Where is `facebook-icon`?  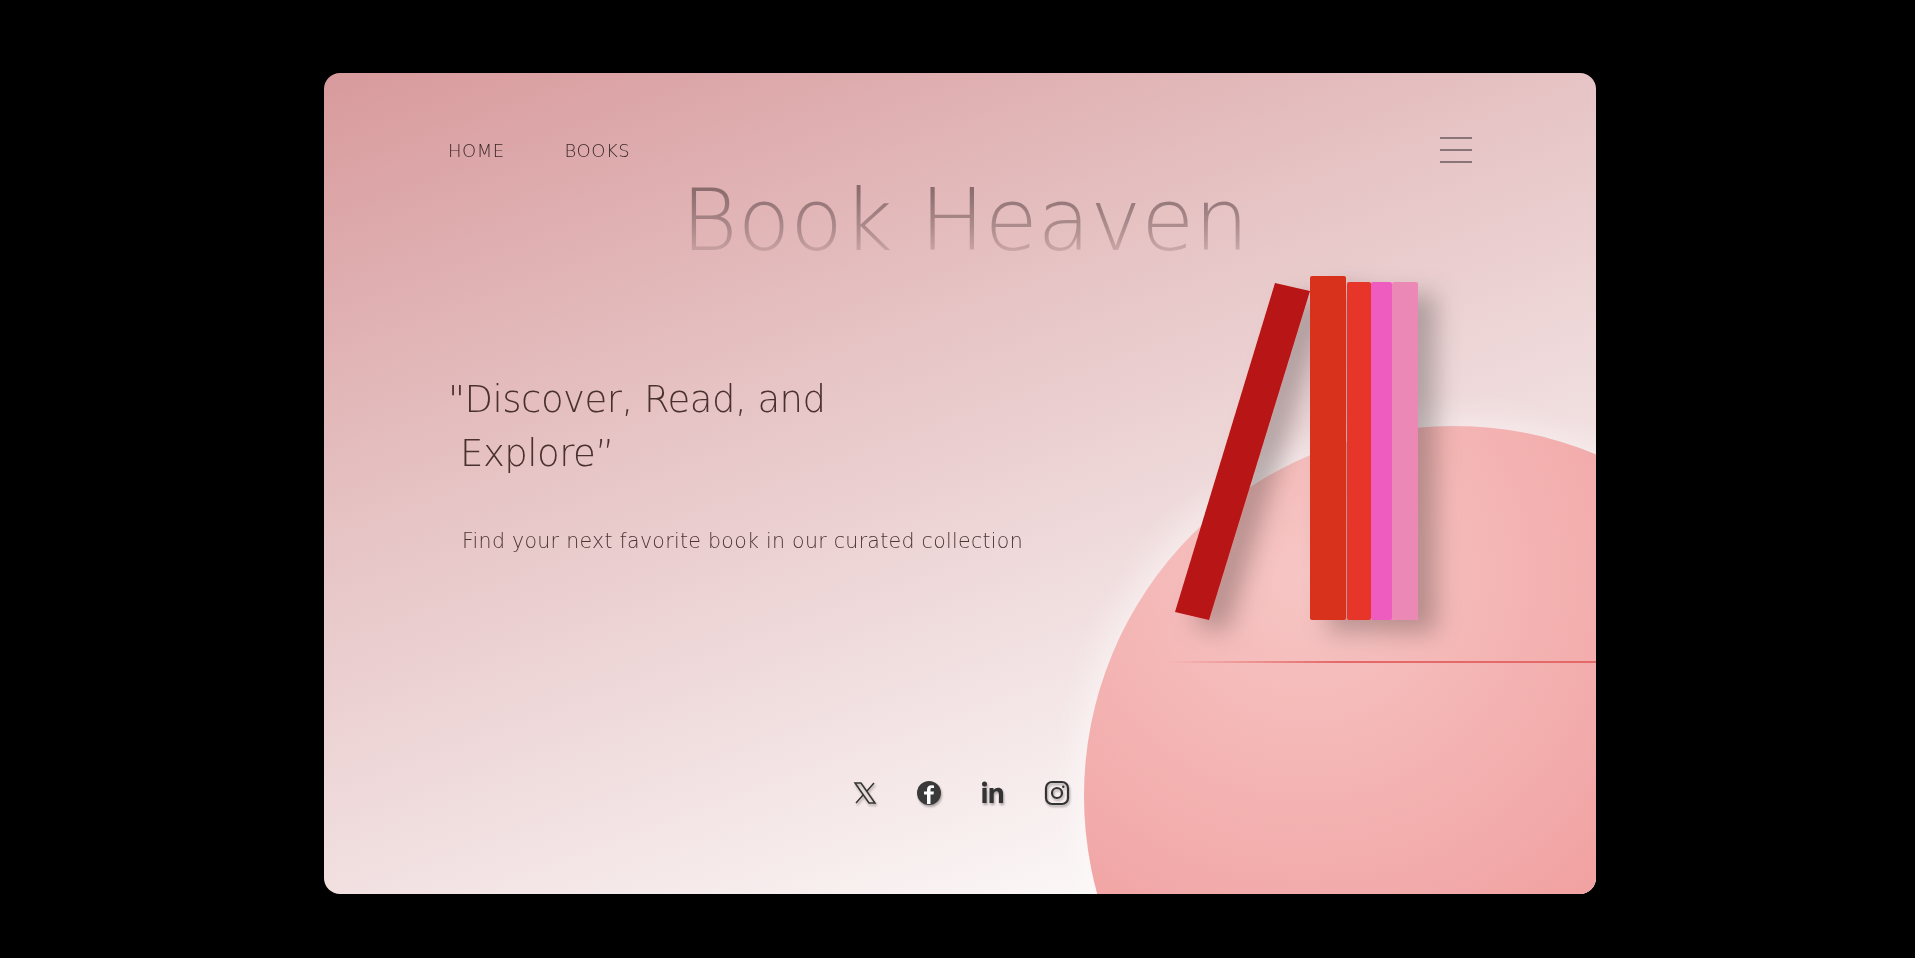 facebook-icon is located at coordinates (929, 793).